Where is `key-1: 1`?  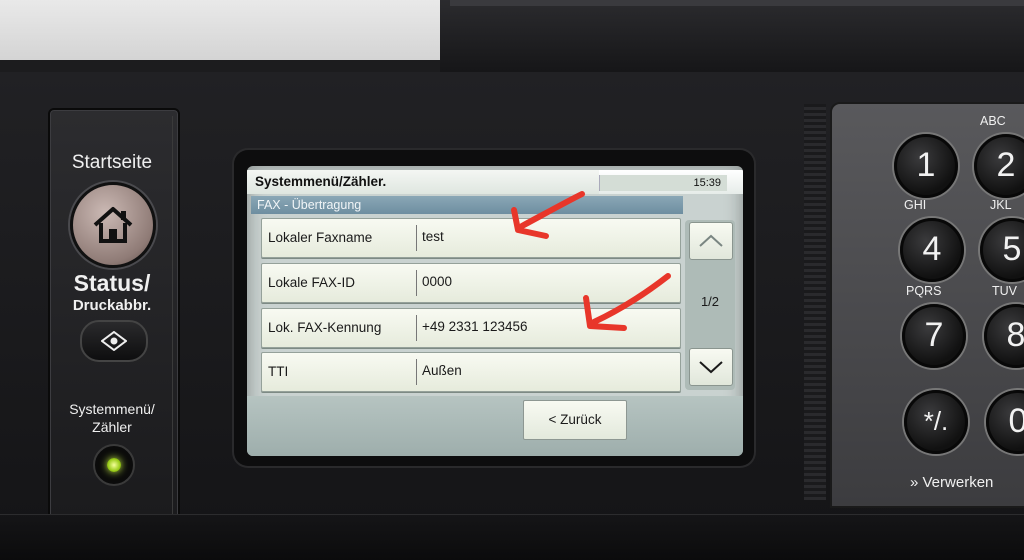
key-1: 1 is located at coordinates (926, 166).